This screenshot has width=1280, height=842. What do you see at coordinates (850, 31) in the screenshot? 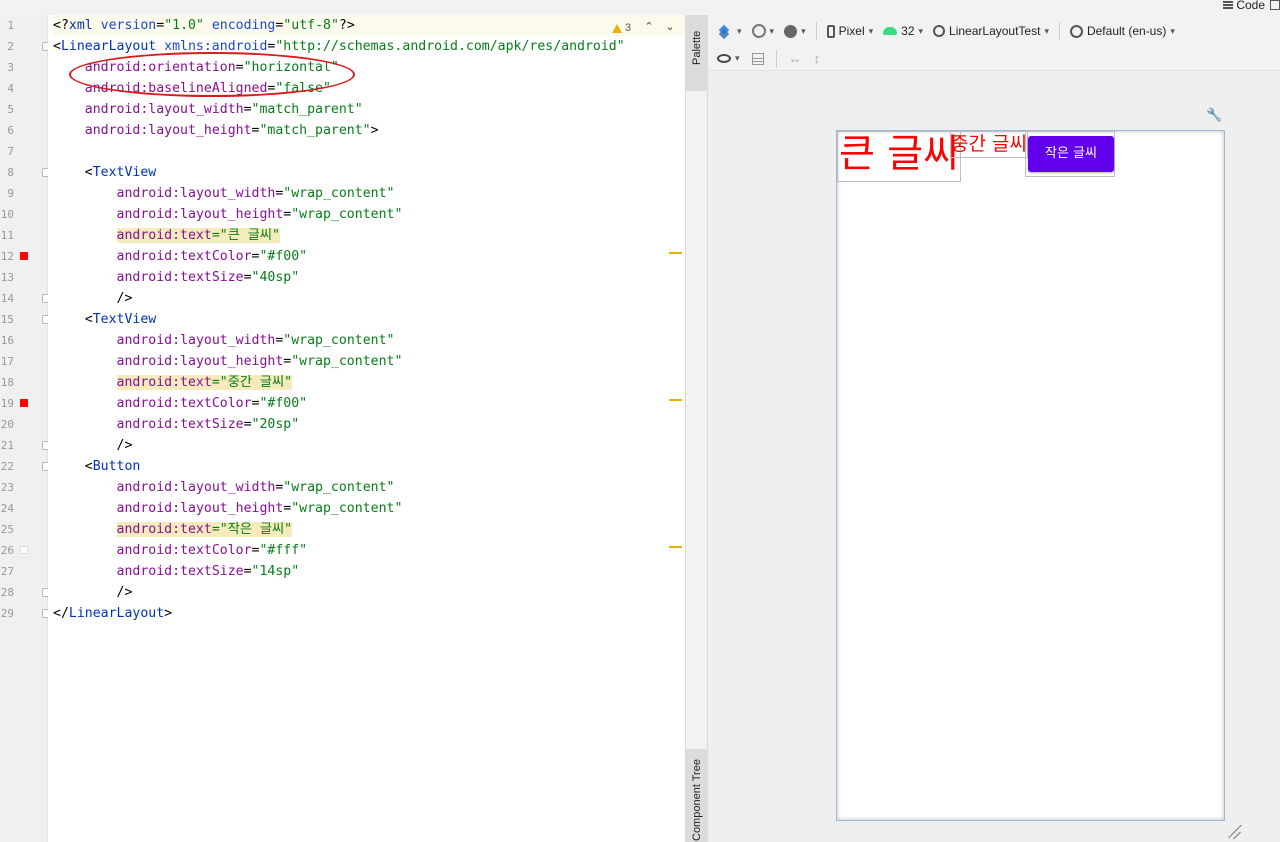
I see `device-selector: Pixel ▾` at bounding box center [850, 31].